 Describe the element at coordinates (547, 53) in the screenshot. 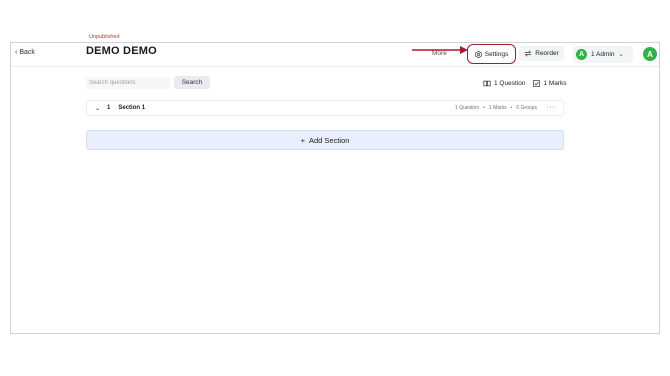

I see `reorder-label: Reorder` at that location.